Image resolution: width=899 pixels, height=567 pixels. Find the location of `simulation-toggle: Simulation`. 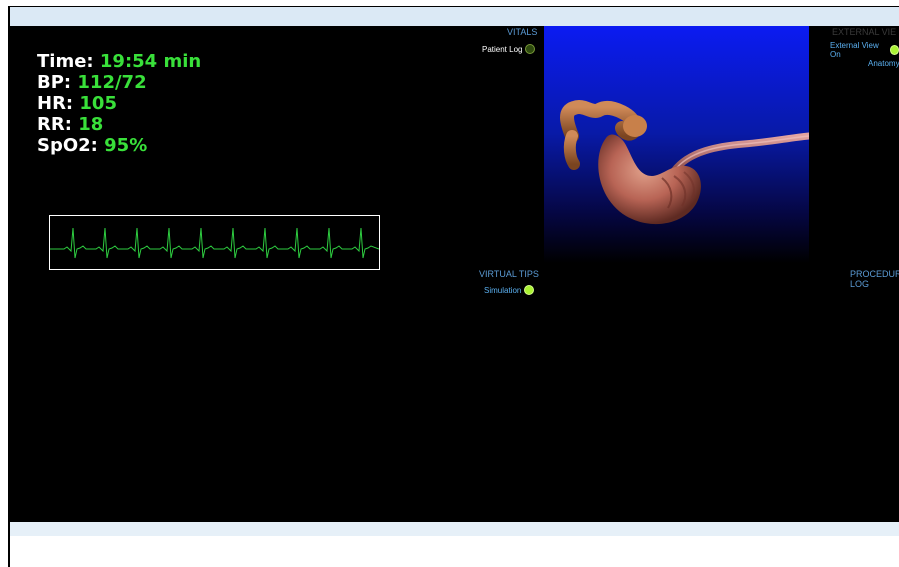

simulation-toggle: Simulation is located at coordinates (509, 290).